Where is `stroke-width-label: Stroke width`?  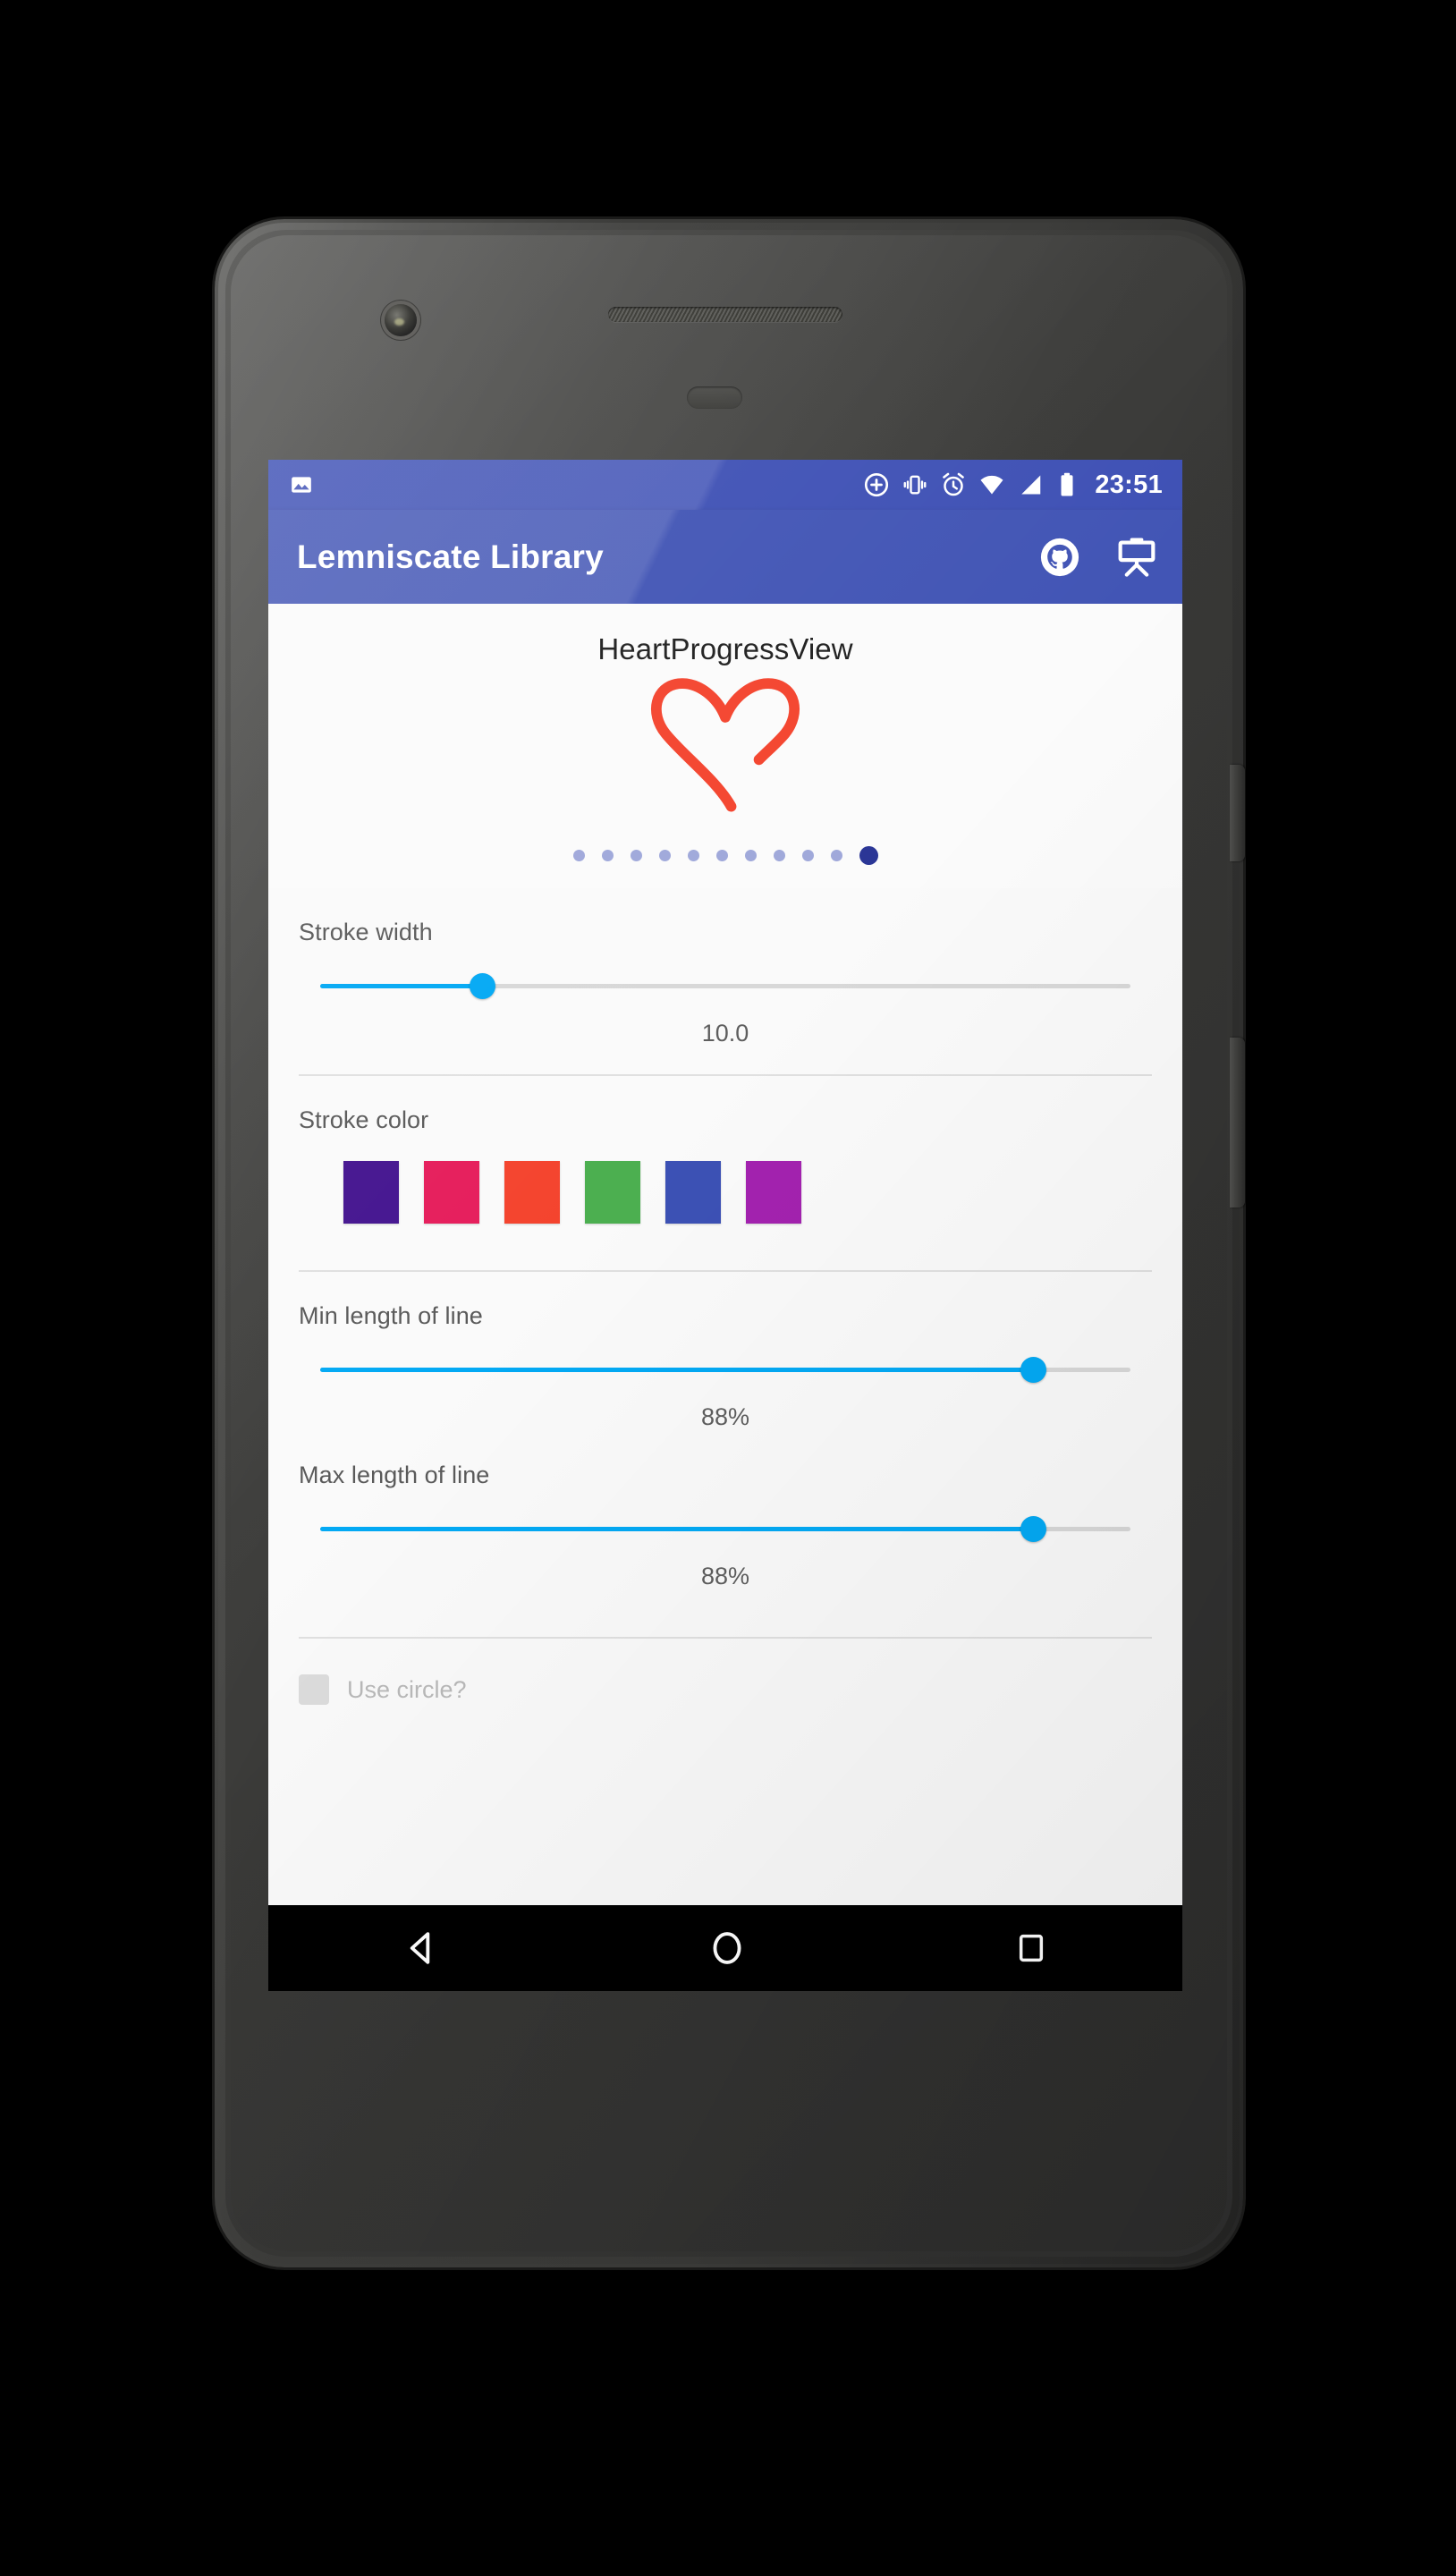 stroke-width-label: Stroke width is located at coordinates (366, 932).